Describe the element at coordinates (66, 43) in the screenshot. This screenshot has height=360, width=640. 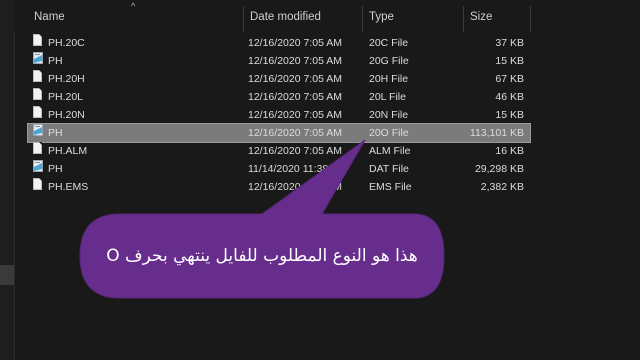
I see `file-name: PH.20C` at that location.